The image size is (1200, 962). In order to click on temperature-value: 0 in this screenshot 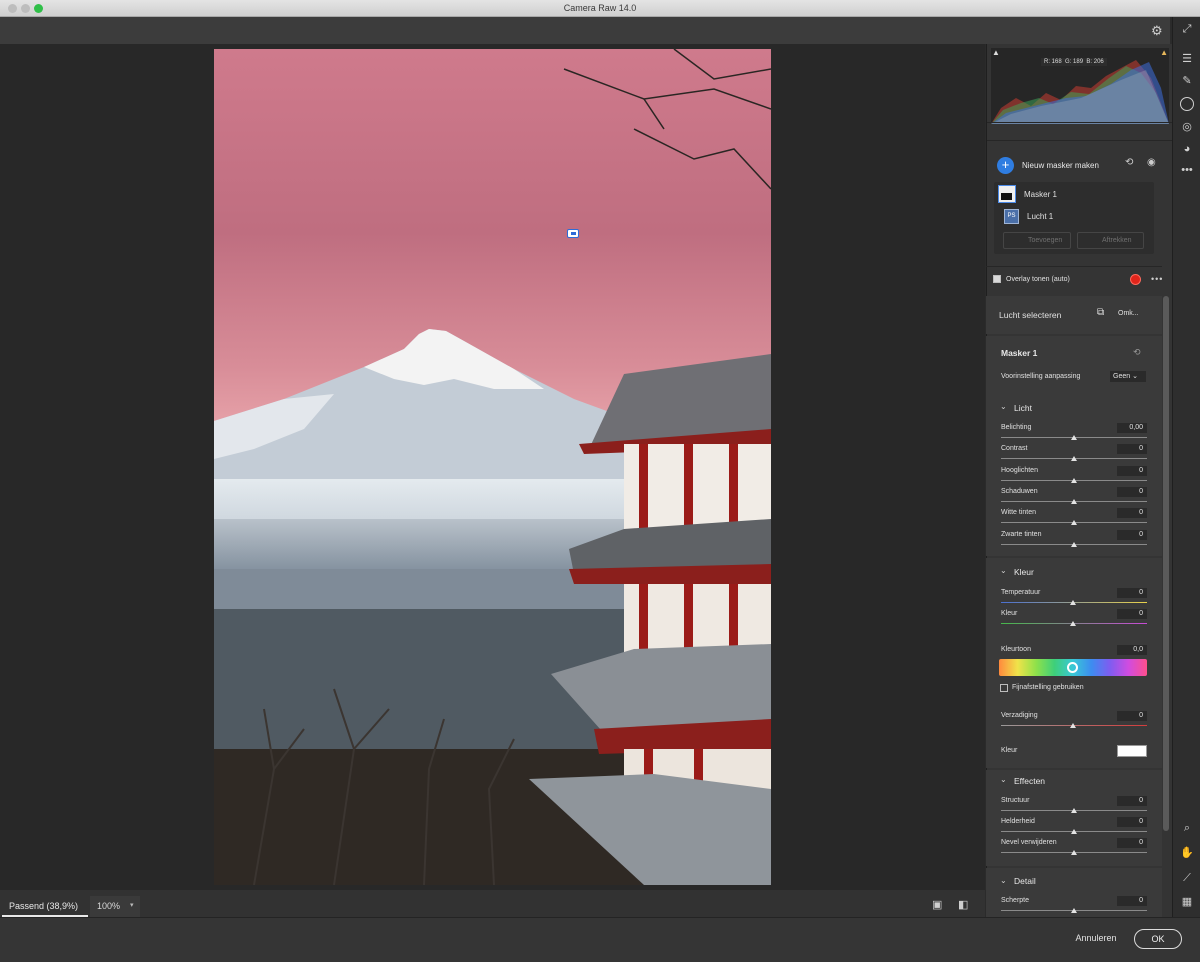, I will do `click(1132, 593)`.